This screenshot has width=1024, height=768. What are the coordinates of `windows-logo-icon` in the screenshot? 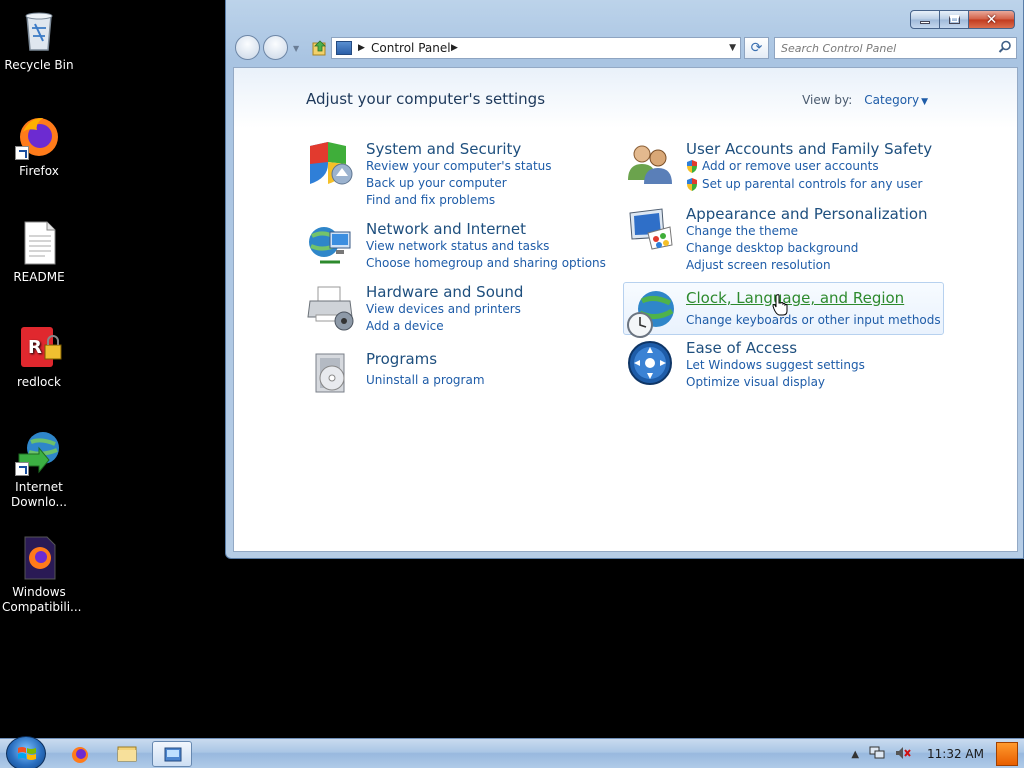 It's located at (27, 753).